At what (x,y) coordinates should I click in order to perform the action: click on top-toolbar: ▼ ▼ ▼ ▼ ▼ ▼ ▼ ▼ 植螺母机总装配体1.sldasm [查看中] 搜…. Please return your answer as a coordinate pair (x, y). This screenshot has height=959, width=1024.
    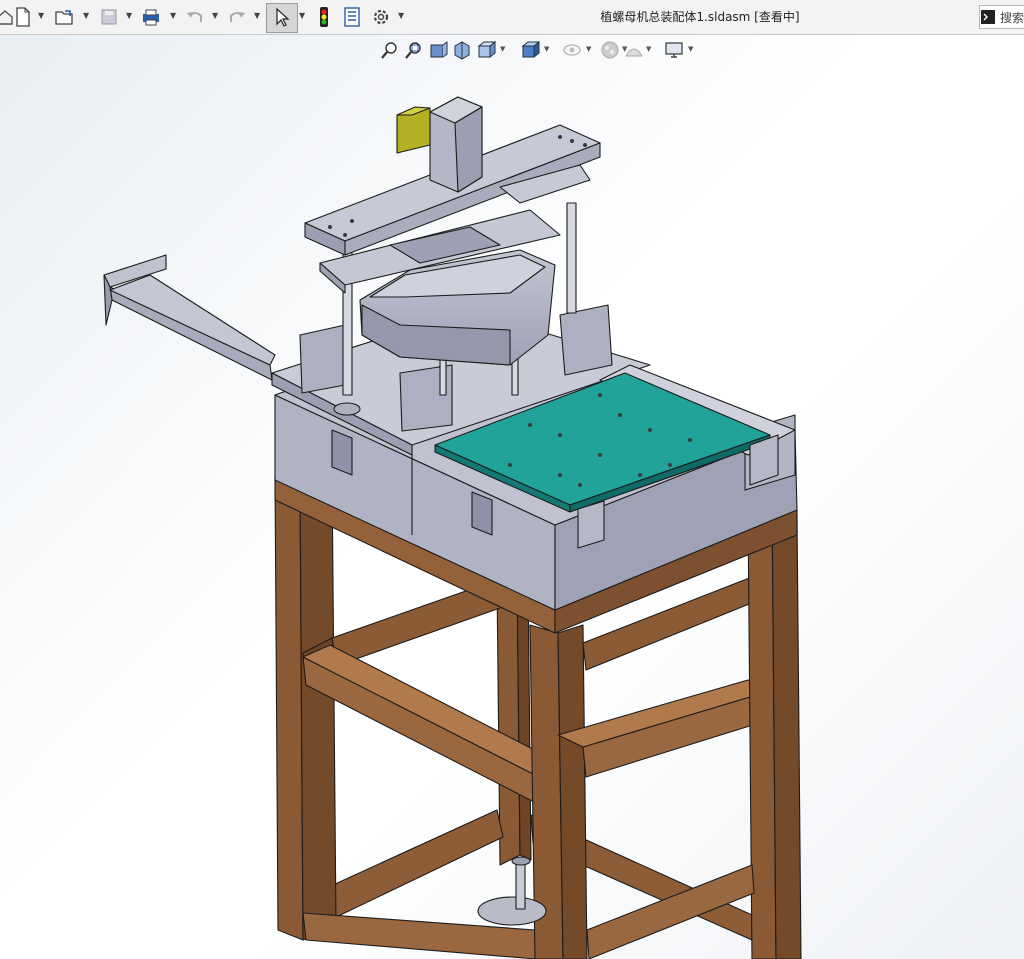
    Looking at the image, I should click on (512, 17).